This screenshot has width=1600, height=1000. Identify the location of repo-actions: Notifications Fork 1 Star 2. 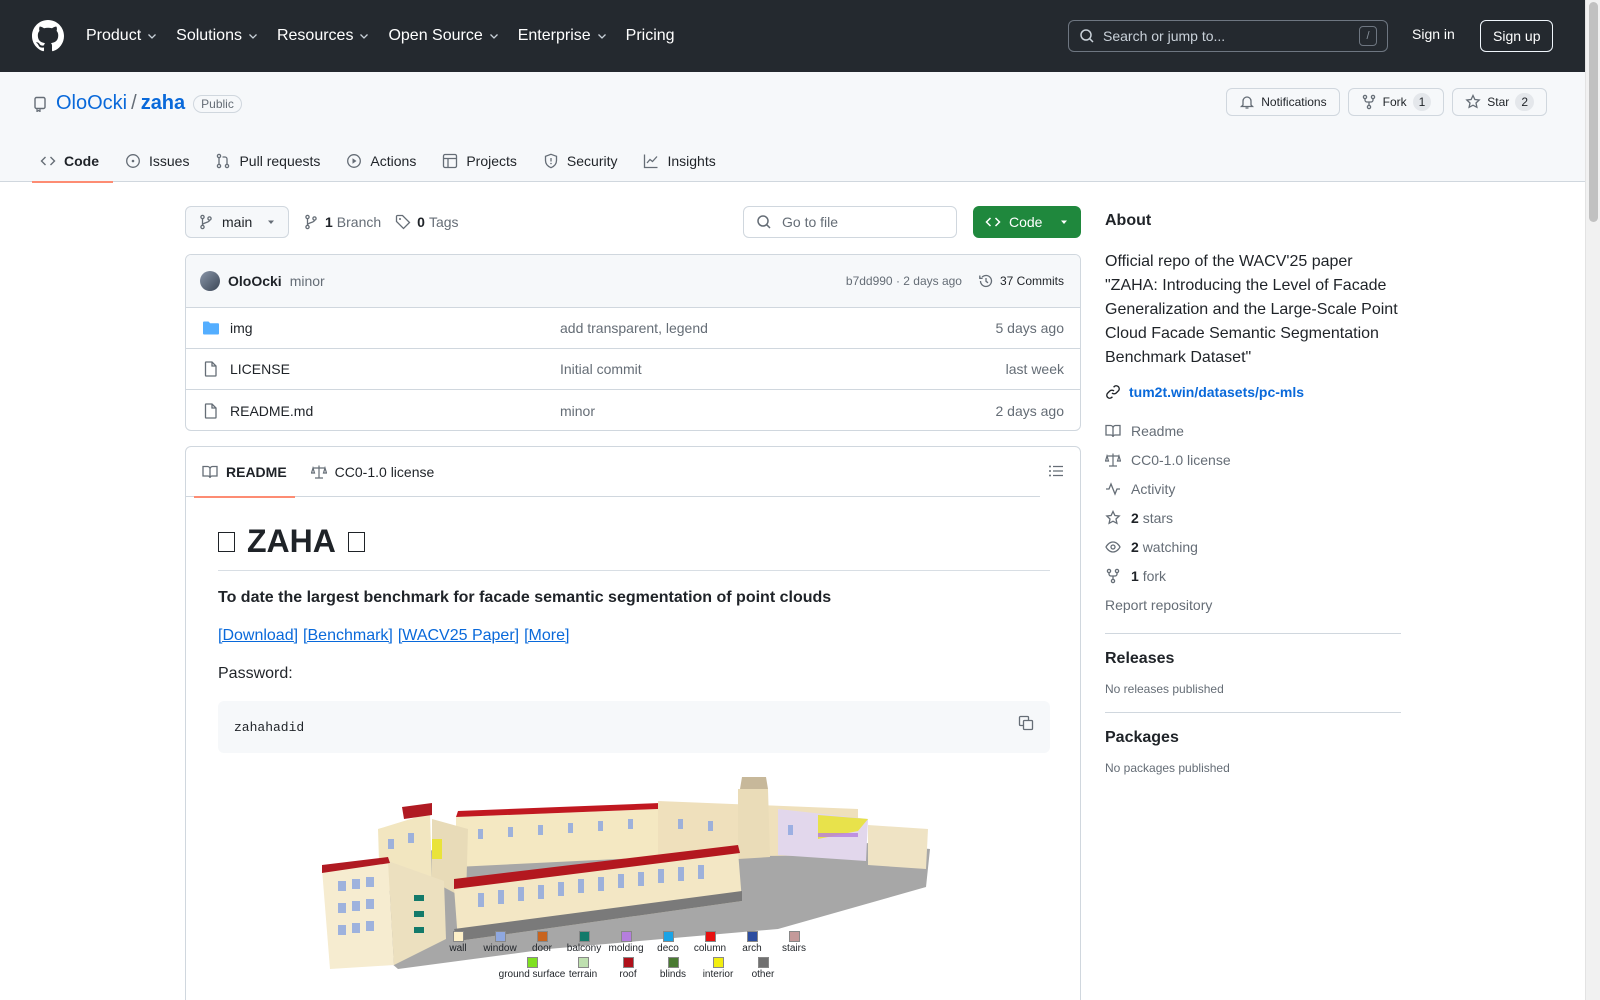
(1386, 102).